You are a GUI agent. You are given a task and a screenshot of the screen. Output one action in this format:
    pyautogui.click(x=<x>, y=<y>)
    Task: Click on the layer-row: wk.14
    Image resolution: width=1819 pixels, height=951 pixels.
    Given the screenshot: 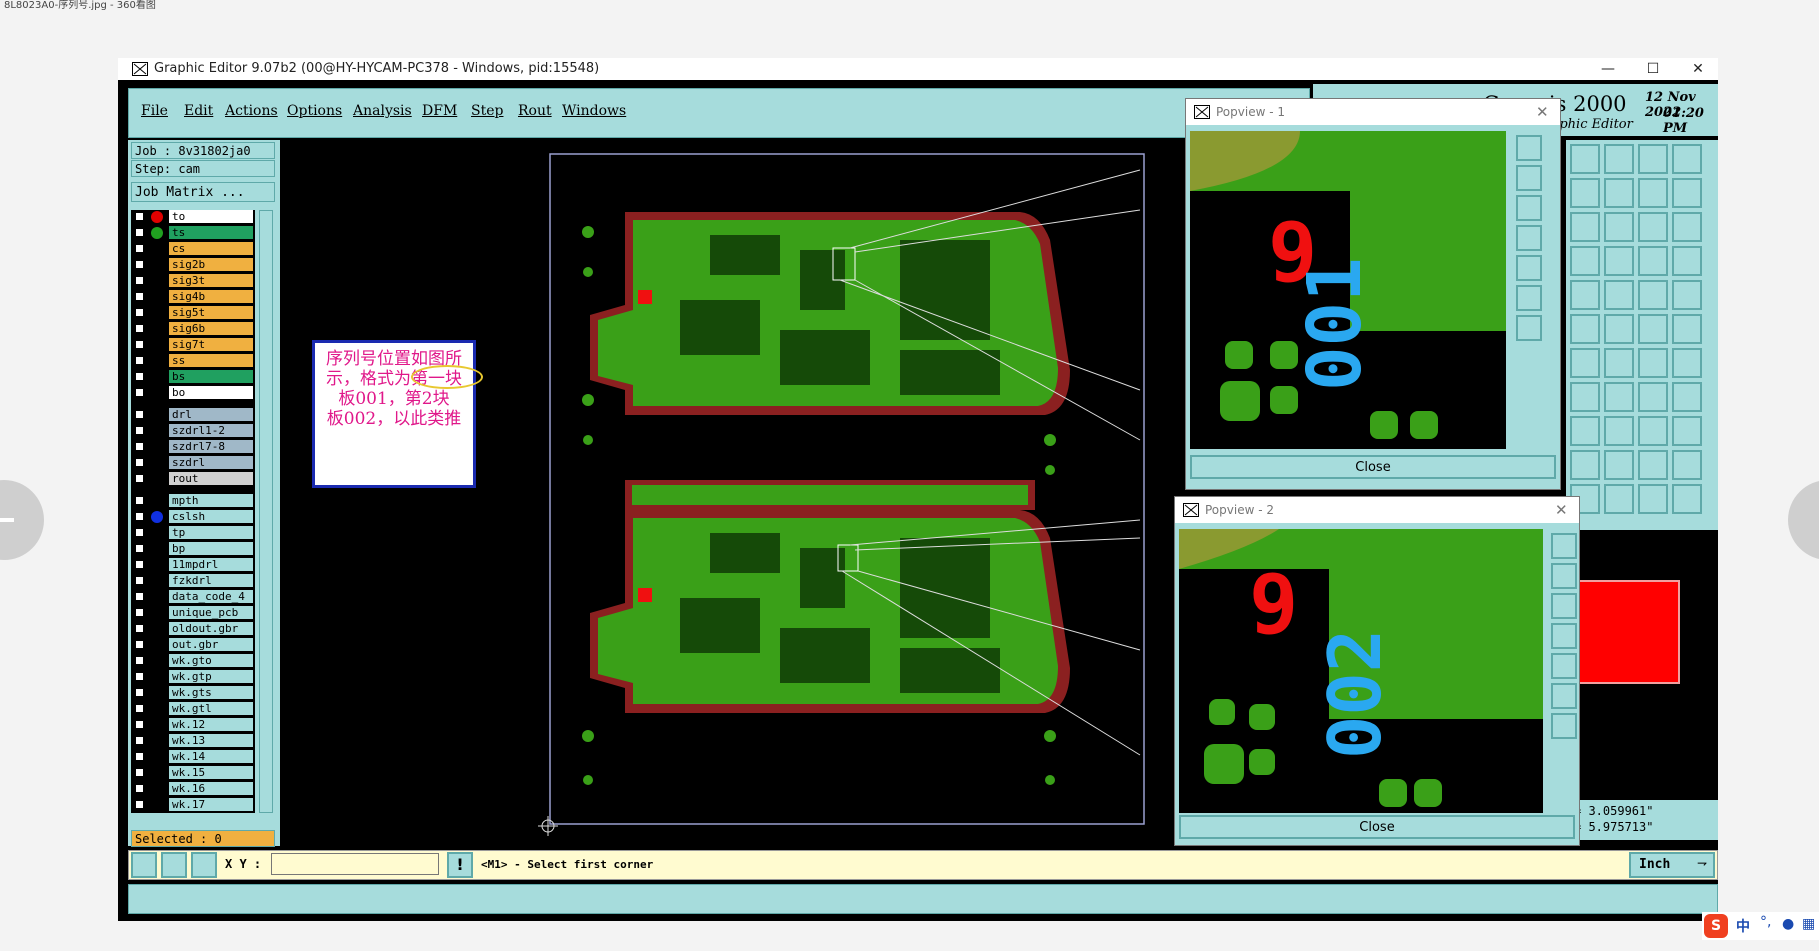 What is the action you would take?
    pyautogui.click(x=193, y=757)
    